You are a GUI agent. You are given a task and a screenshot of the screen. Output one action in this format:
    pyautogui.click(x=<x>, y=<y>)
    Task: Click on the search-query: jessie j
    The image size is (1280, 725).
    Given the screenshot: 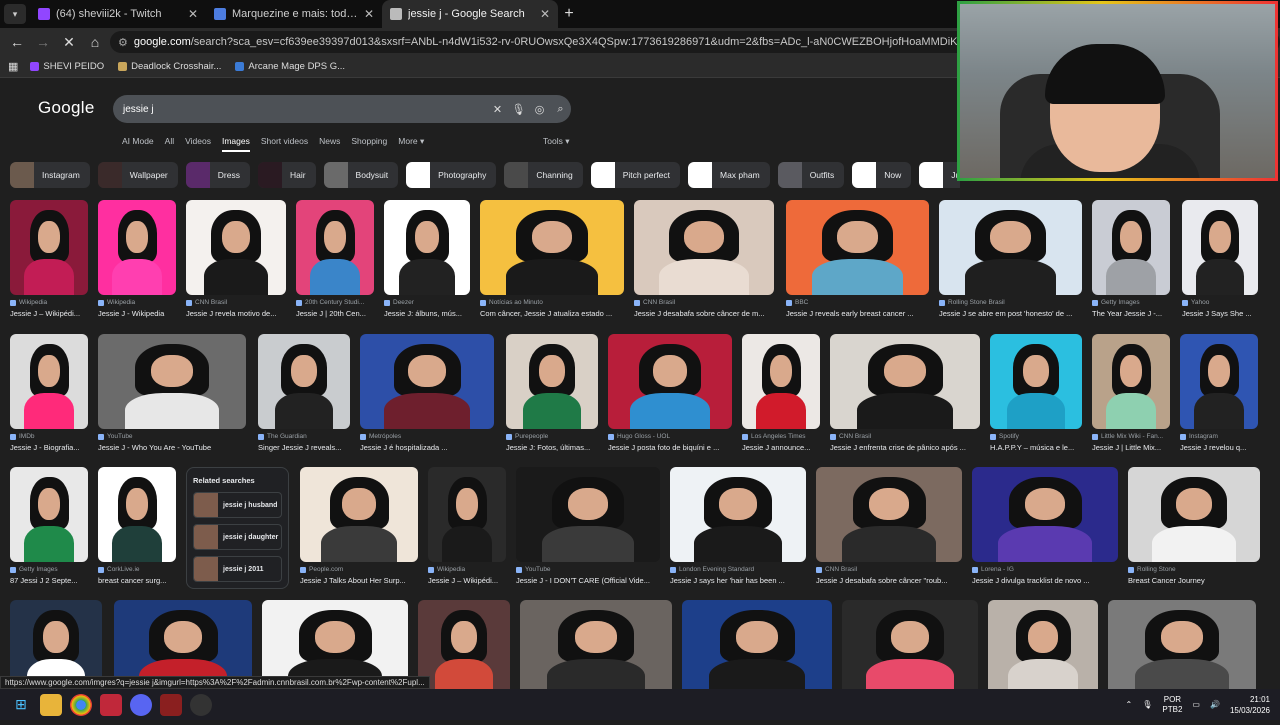 What is the action you would take?
    pyautogui.click(x=305, y=109)
    